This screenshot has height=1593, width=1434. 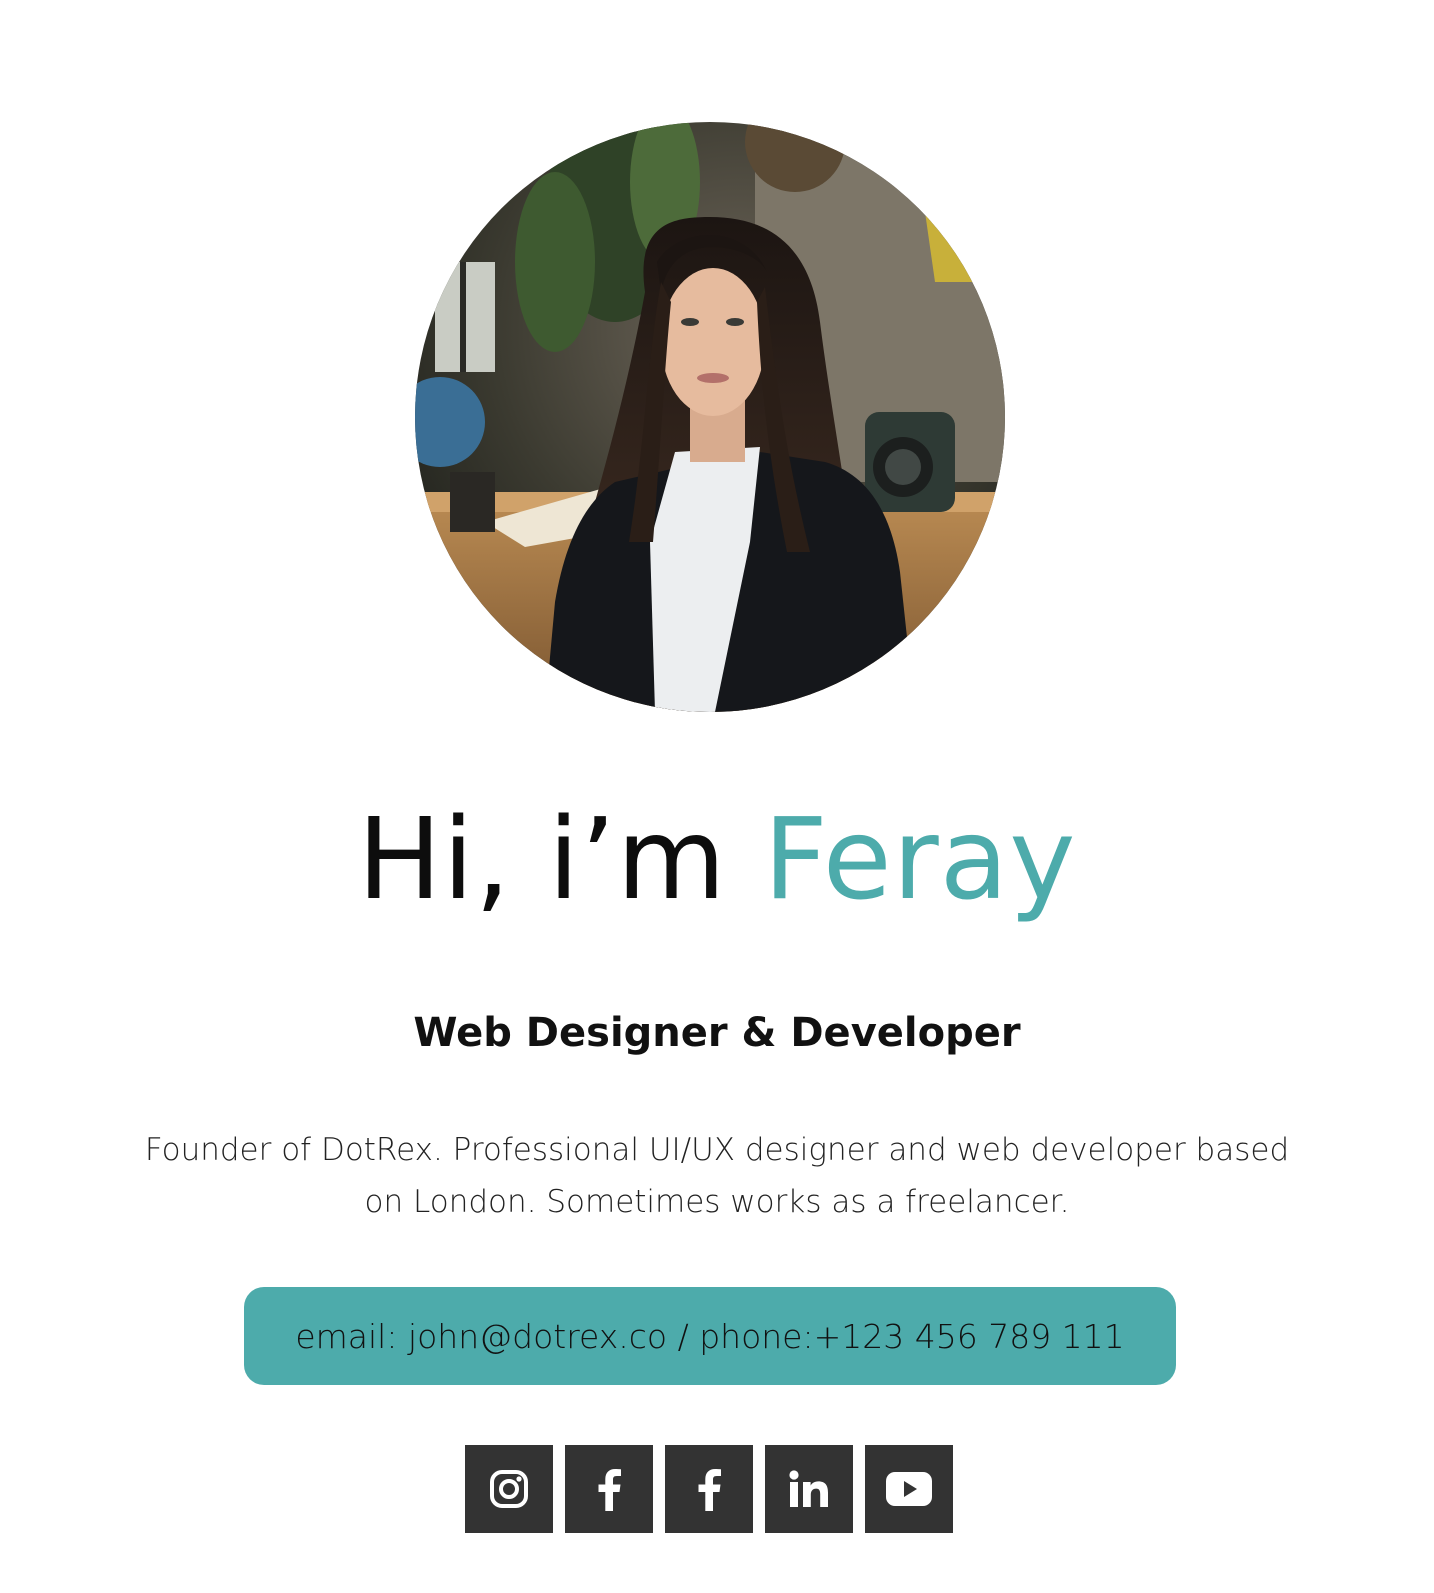 I want to click on youtube-link, so click(x=909, y=1489).